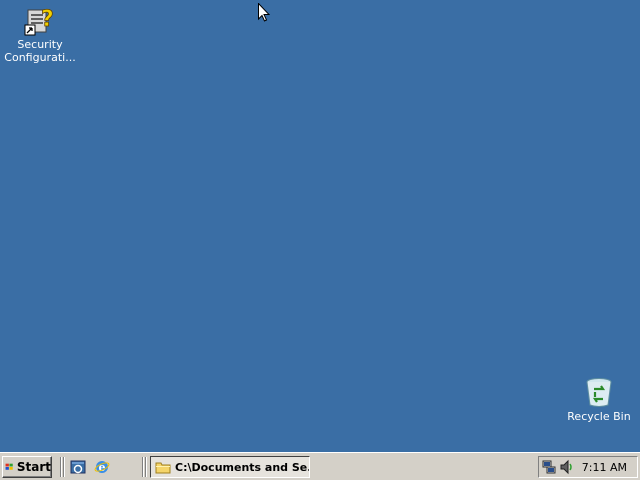 The width and height of the screenshot is (640, 480). What do you see at coordinates (40, 20) in the screenshot?
I see `security-config-icon: ?` at bounding box center [40, 20].